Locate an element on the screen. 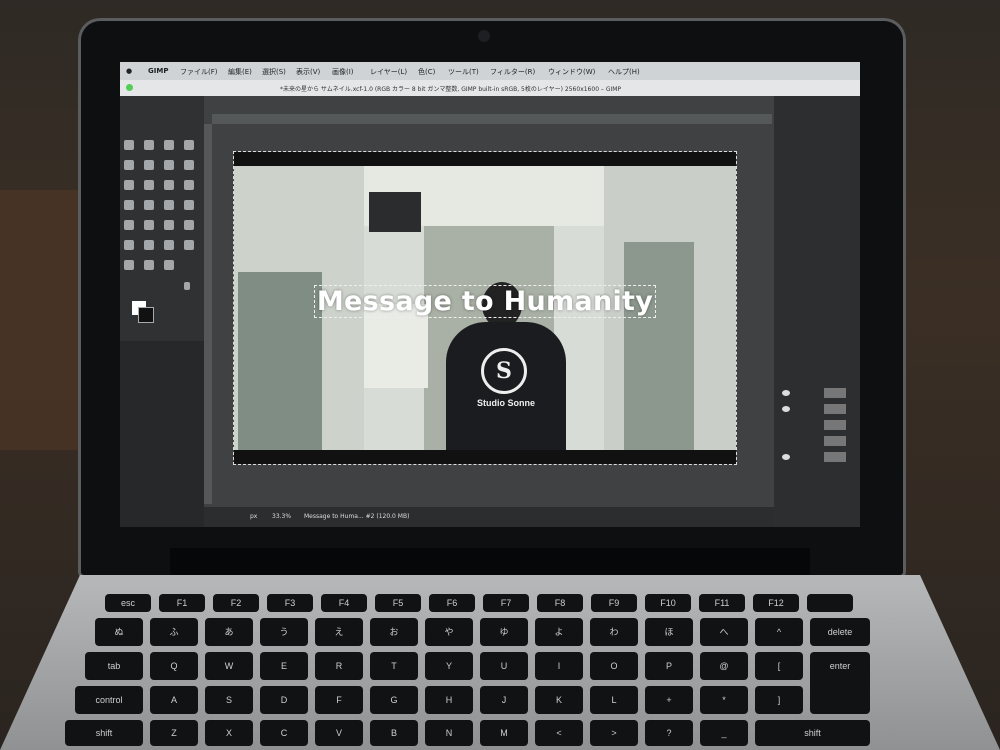  key: よ is located at coordinates (559, 632).